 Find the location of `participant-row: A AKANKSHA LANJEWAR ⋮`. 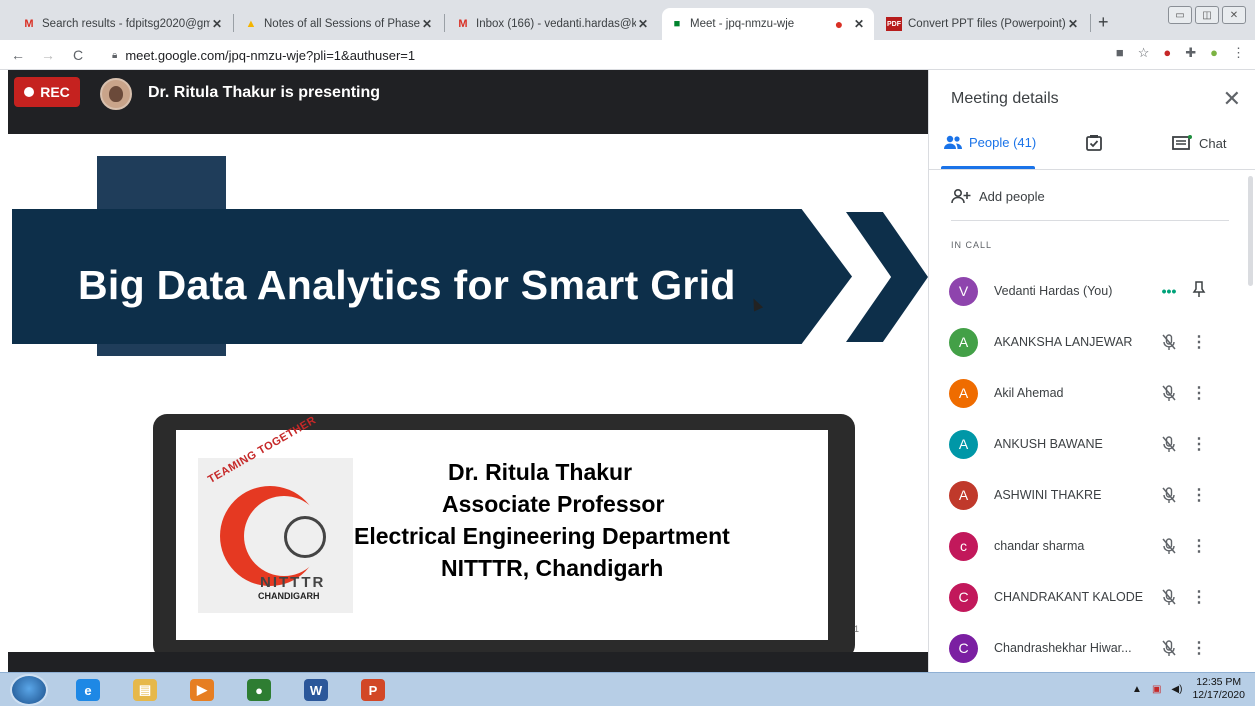

participant-row: A AKANKSHA LANJEWAR ⋮ is located at coordinates (1094, 342).